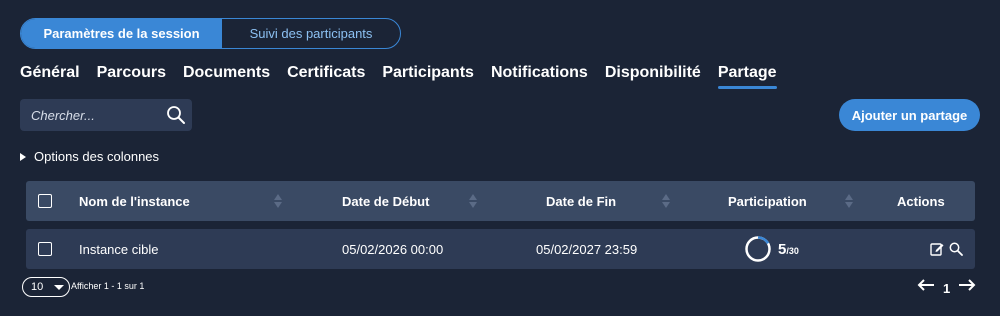 This screenshot has width=1000, height=316. What do you see at coordinates (581, 201) in the screenshot?
I see `header-end-date: Date de Fin` at bounding box center [581, 201].